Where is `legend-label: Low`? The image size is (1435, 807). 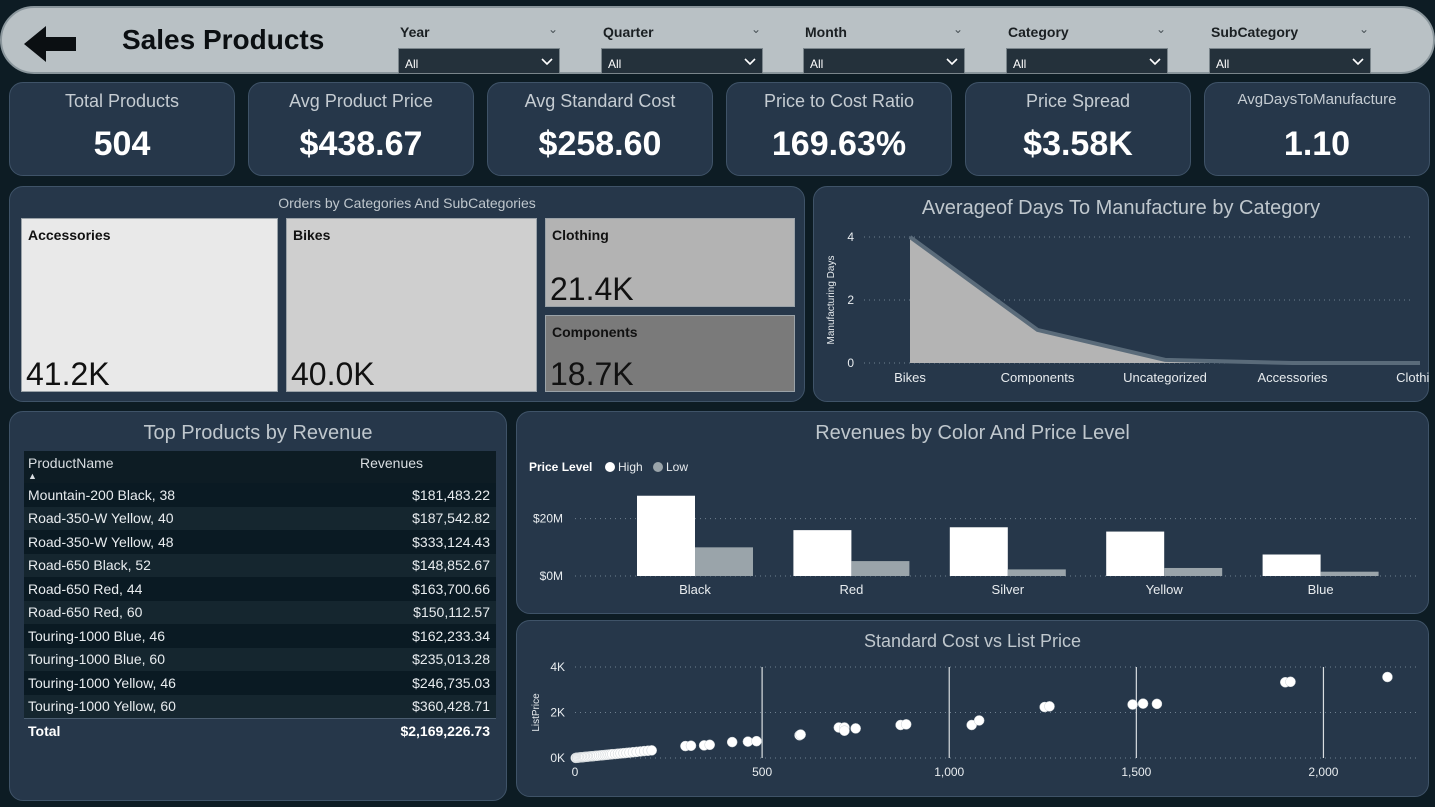 legend-label: Low is located at coordinates (677, 467).